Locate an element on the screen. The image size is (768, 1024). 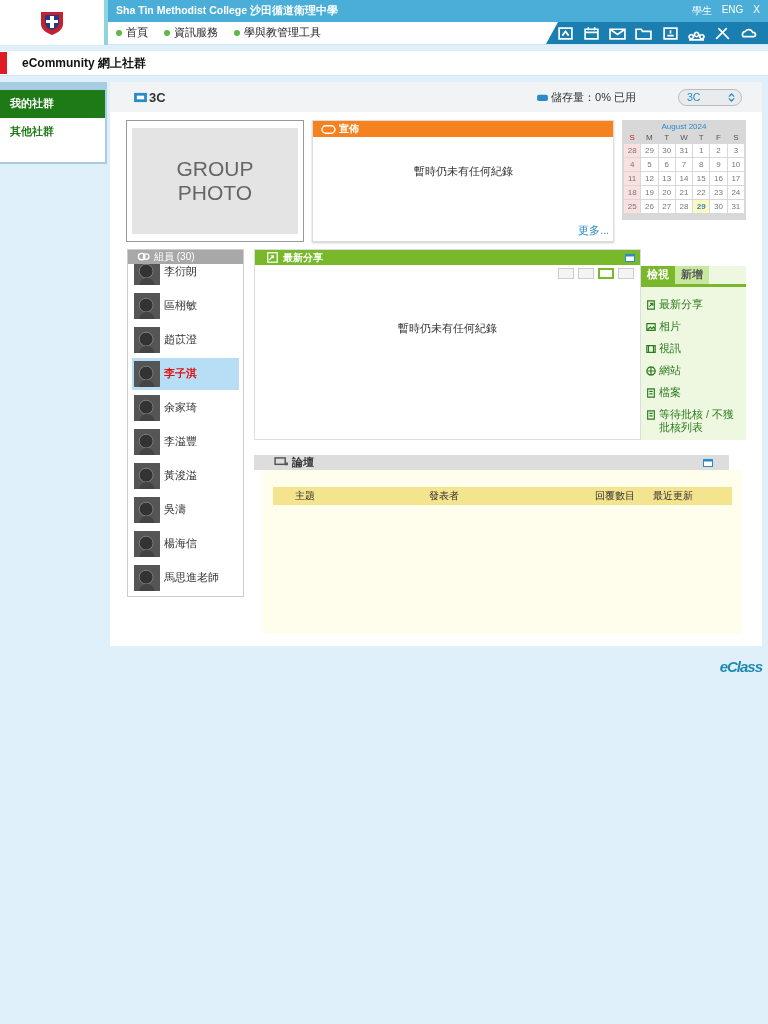
calendar-day: 21 is located at coordinates (684, 192).